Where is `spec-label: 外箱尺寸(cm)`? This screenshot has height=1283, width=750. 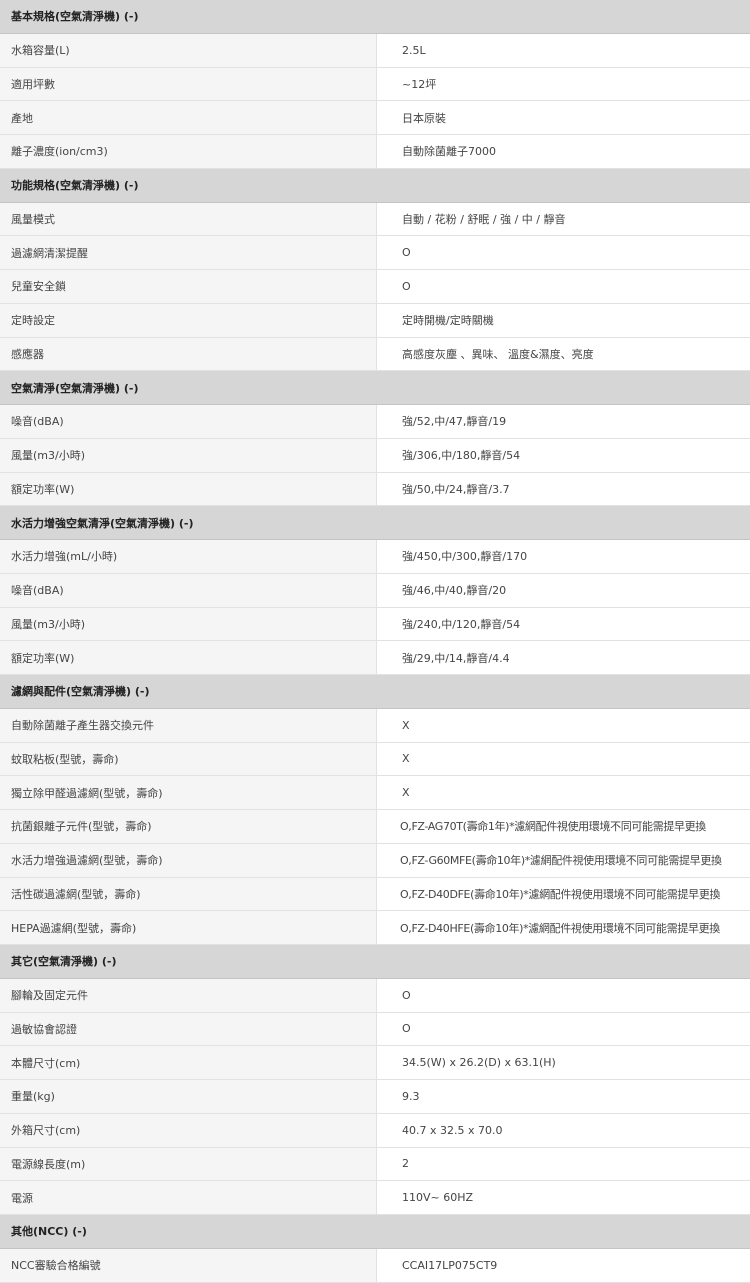 spec-label: 外箱尺寸(cm) is located at coordinates (188, 1130).